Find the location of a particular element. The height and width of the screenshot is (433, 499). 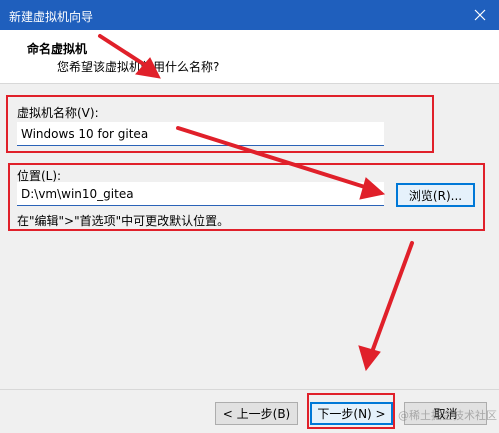

wizard-header: 命名虚拟机 您希望该虚拟机使用什么名称? is located at coordinates (249, 57).